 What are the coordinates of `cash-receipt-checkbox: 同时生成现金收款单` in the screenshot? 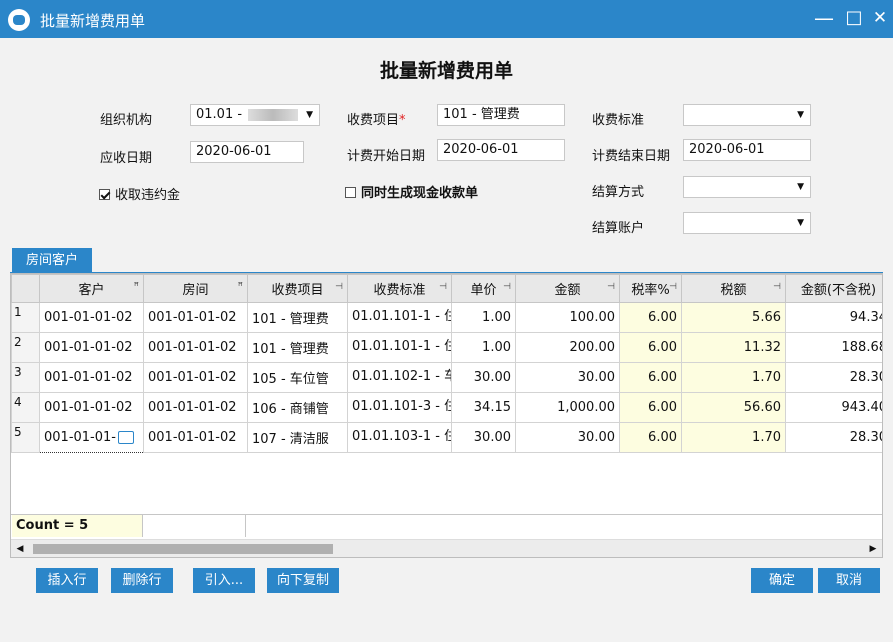 It's located at (411, 191).